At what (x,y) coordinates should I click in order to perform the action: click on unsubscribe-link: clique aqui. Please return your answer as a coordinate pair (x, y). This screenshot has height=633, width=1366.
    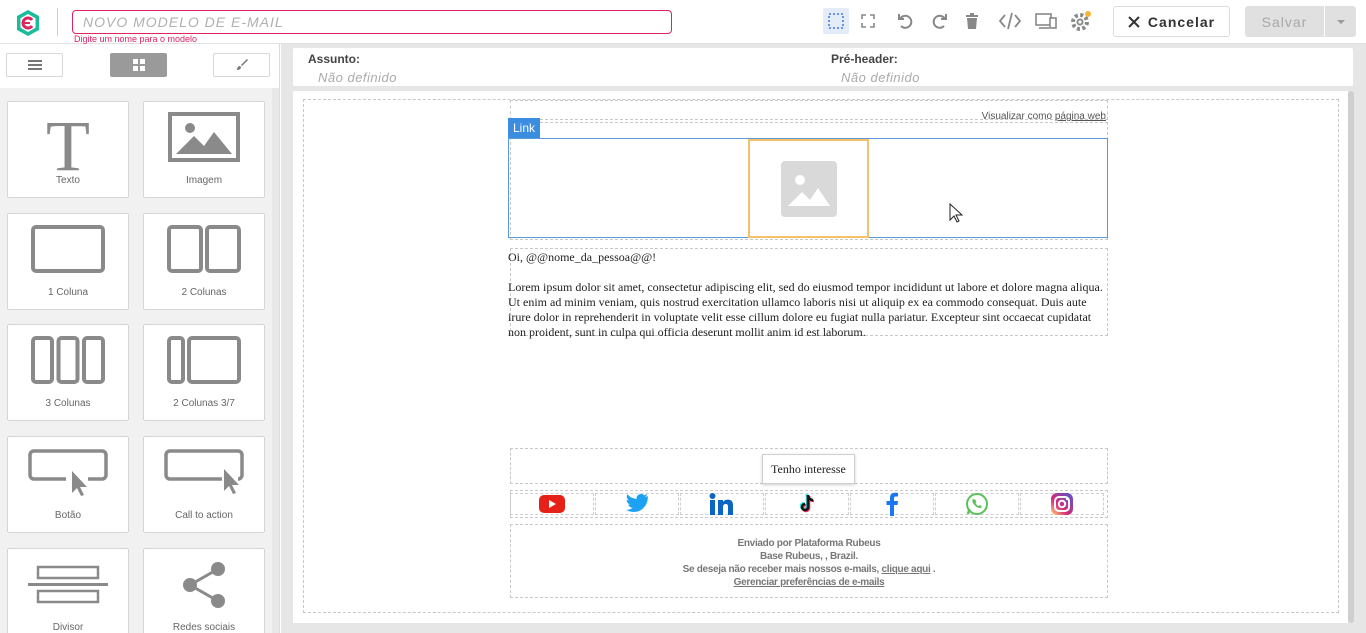
    Looking at the image, I should click on (905, 569).